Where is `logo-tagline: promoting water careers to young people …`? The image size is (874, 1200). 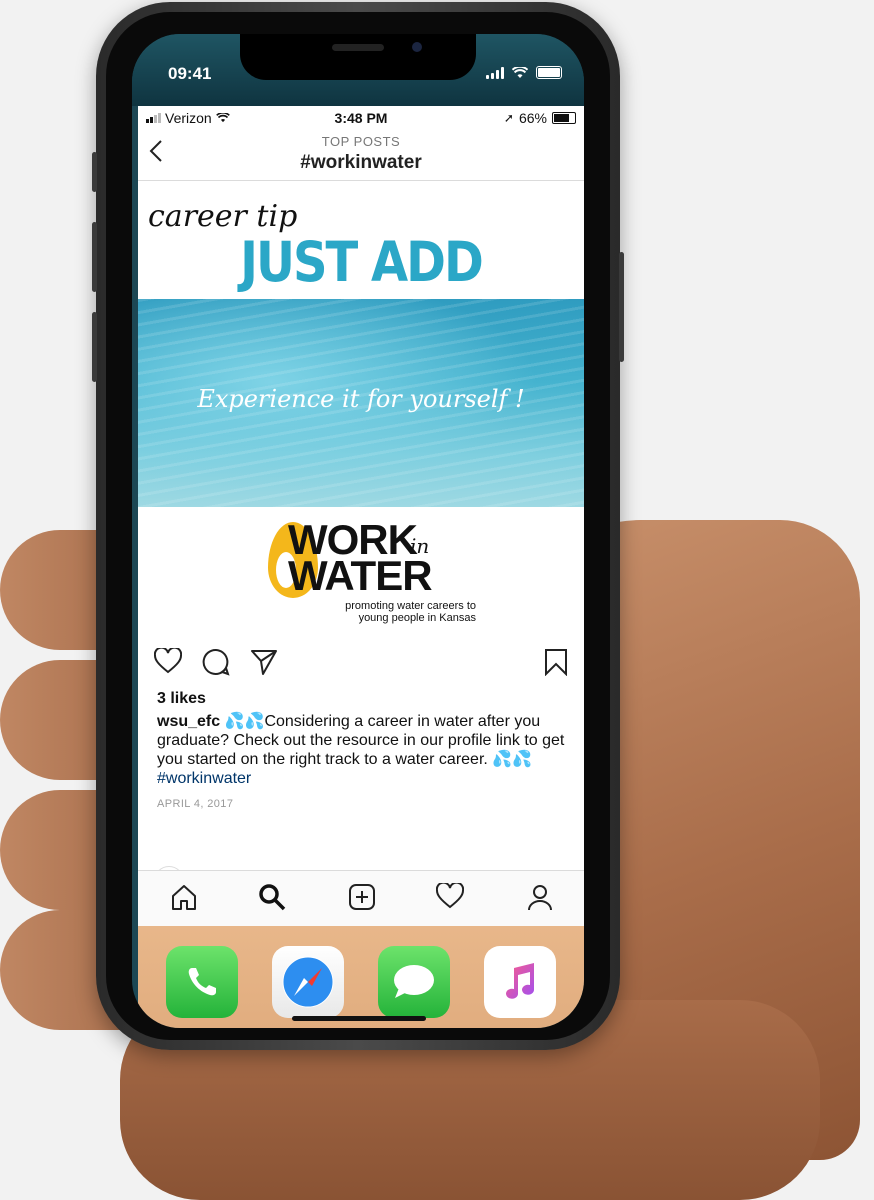 logo-tagline: promoting water careers to young people … is located at coordinates (410, 612).